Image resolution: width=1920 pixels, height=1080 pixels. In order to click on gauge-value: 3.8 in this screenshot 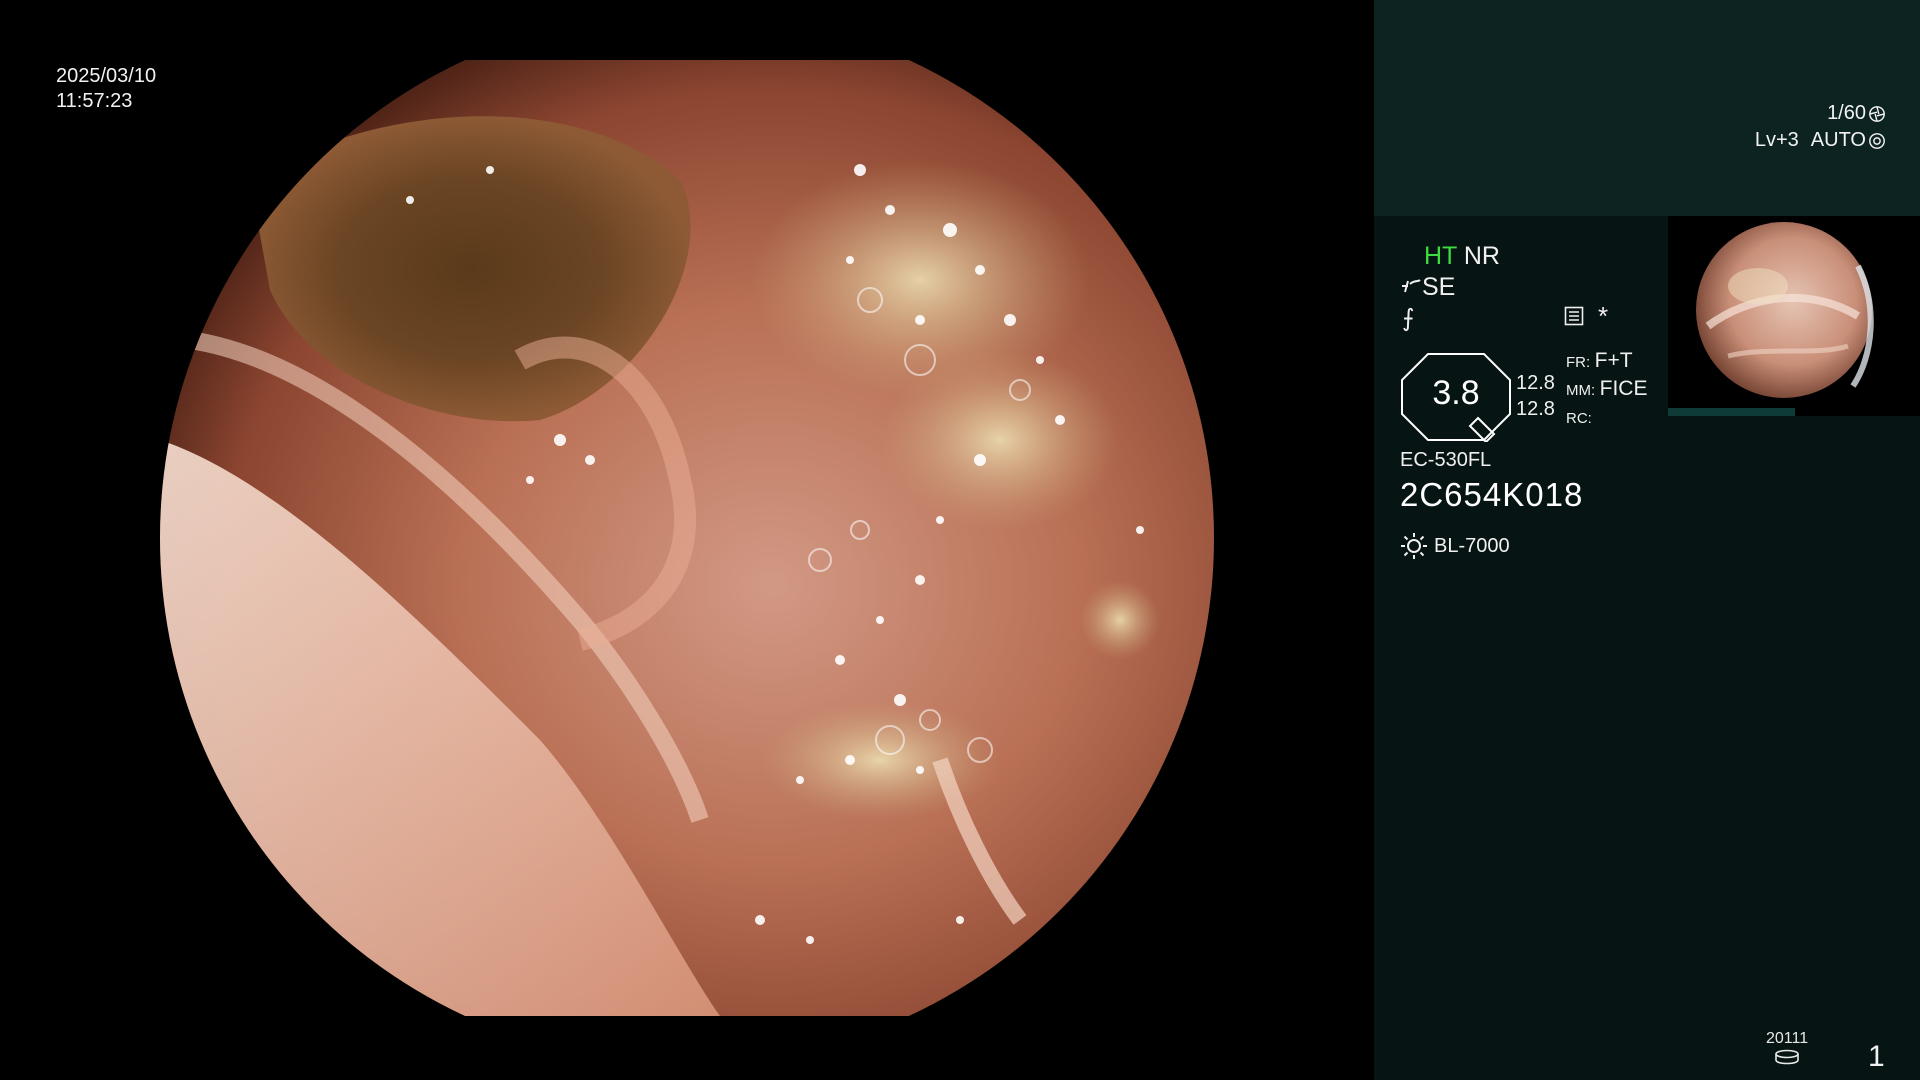, I will do `click(1456, 393)`.